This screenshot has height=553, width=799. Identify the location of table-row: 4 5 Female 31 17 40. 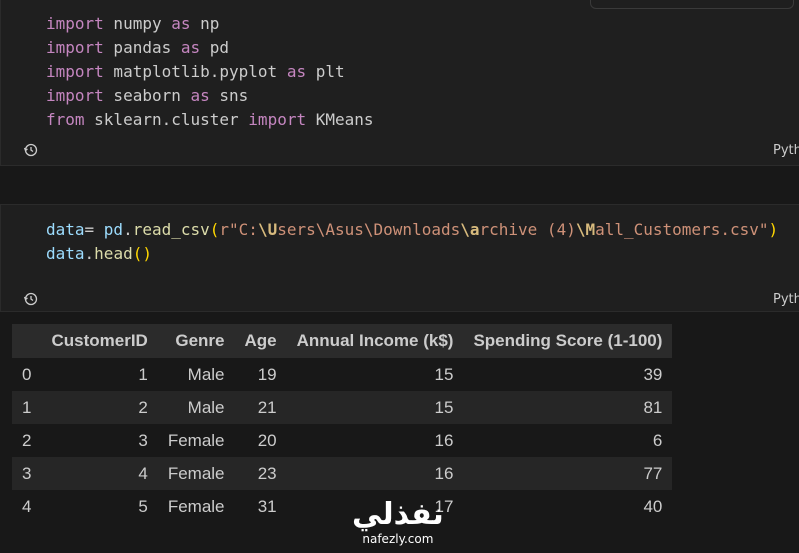
(342, 506).